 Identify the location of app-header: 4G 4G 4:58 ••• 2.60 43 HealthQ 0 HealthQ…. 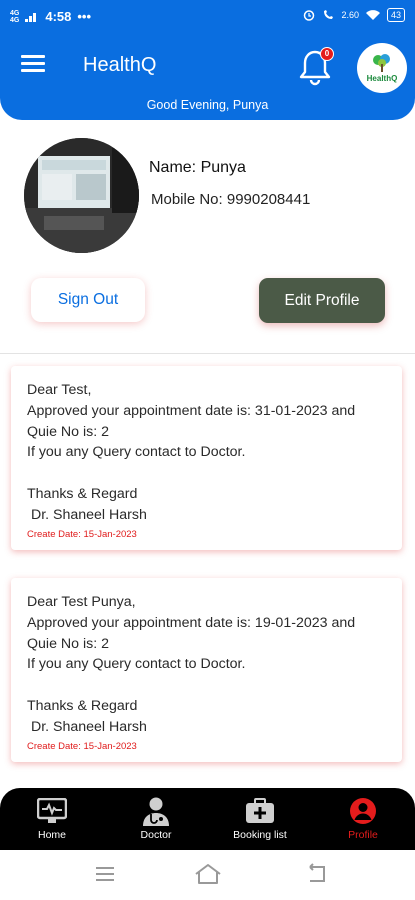
(207, 60).